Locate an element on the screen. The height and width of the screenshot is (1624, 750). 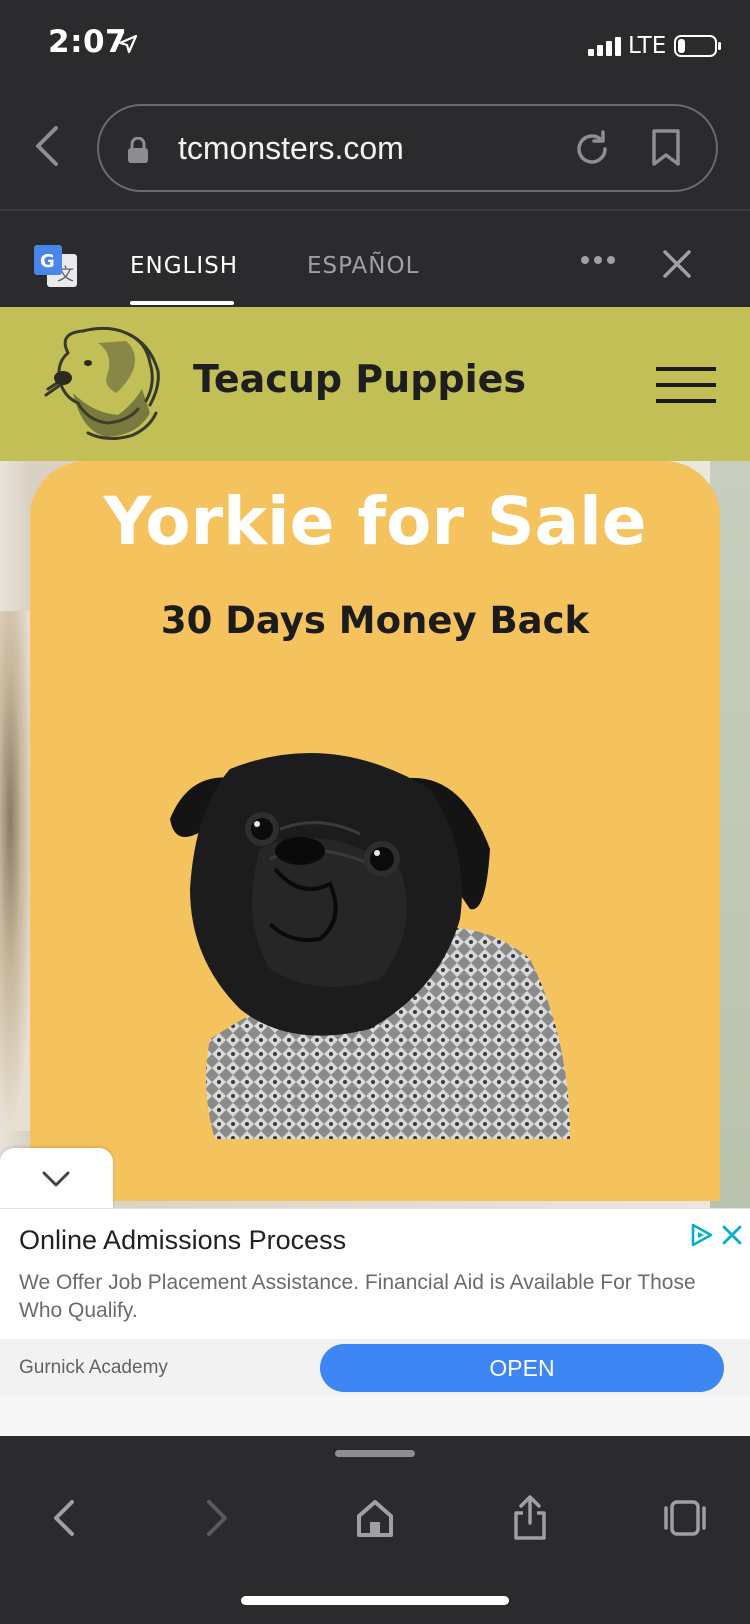
share-icon is located at coordinates (530, 1517).